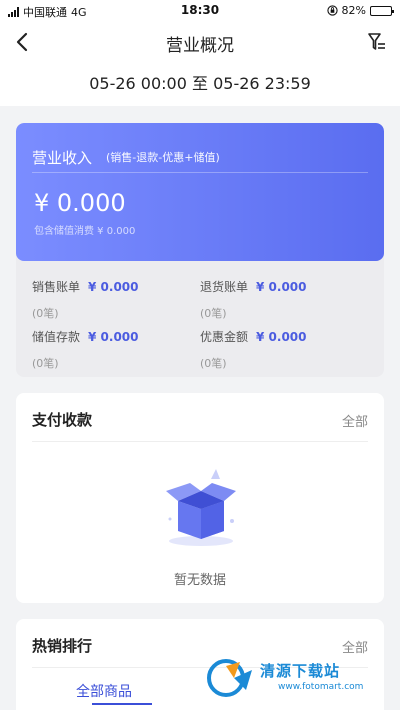  What do you see at coordinates (353, 10) in the screenshot?
I see `battery-percent: 82%` at bounding box center [353, 10].